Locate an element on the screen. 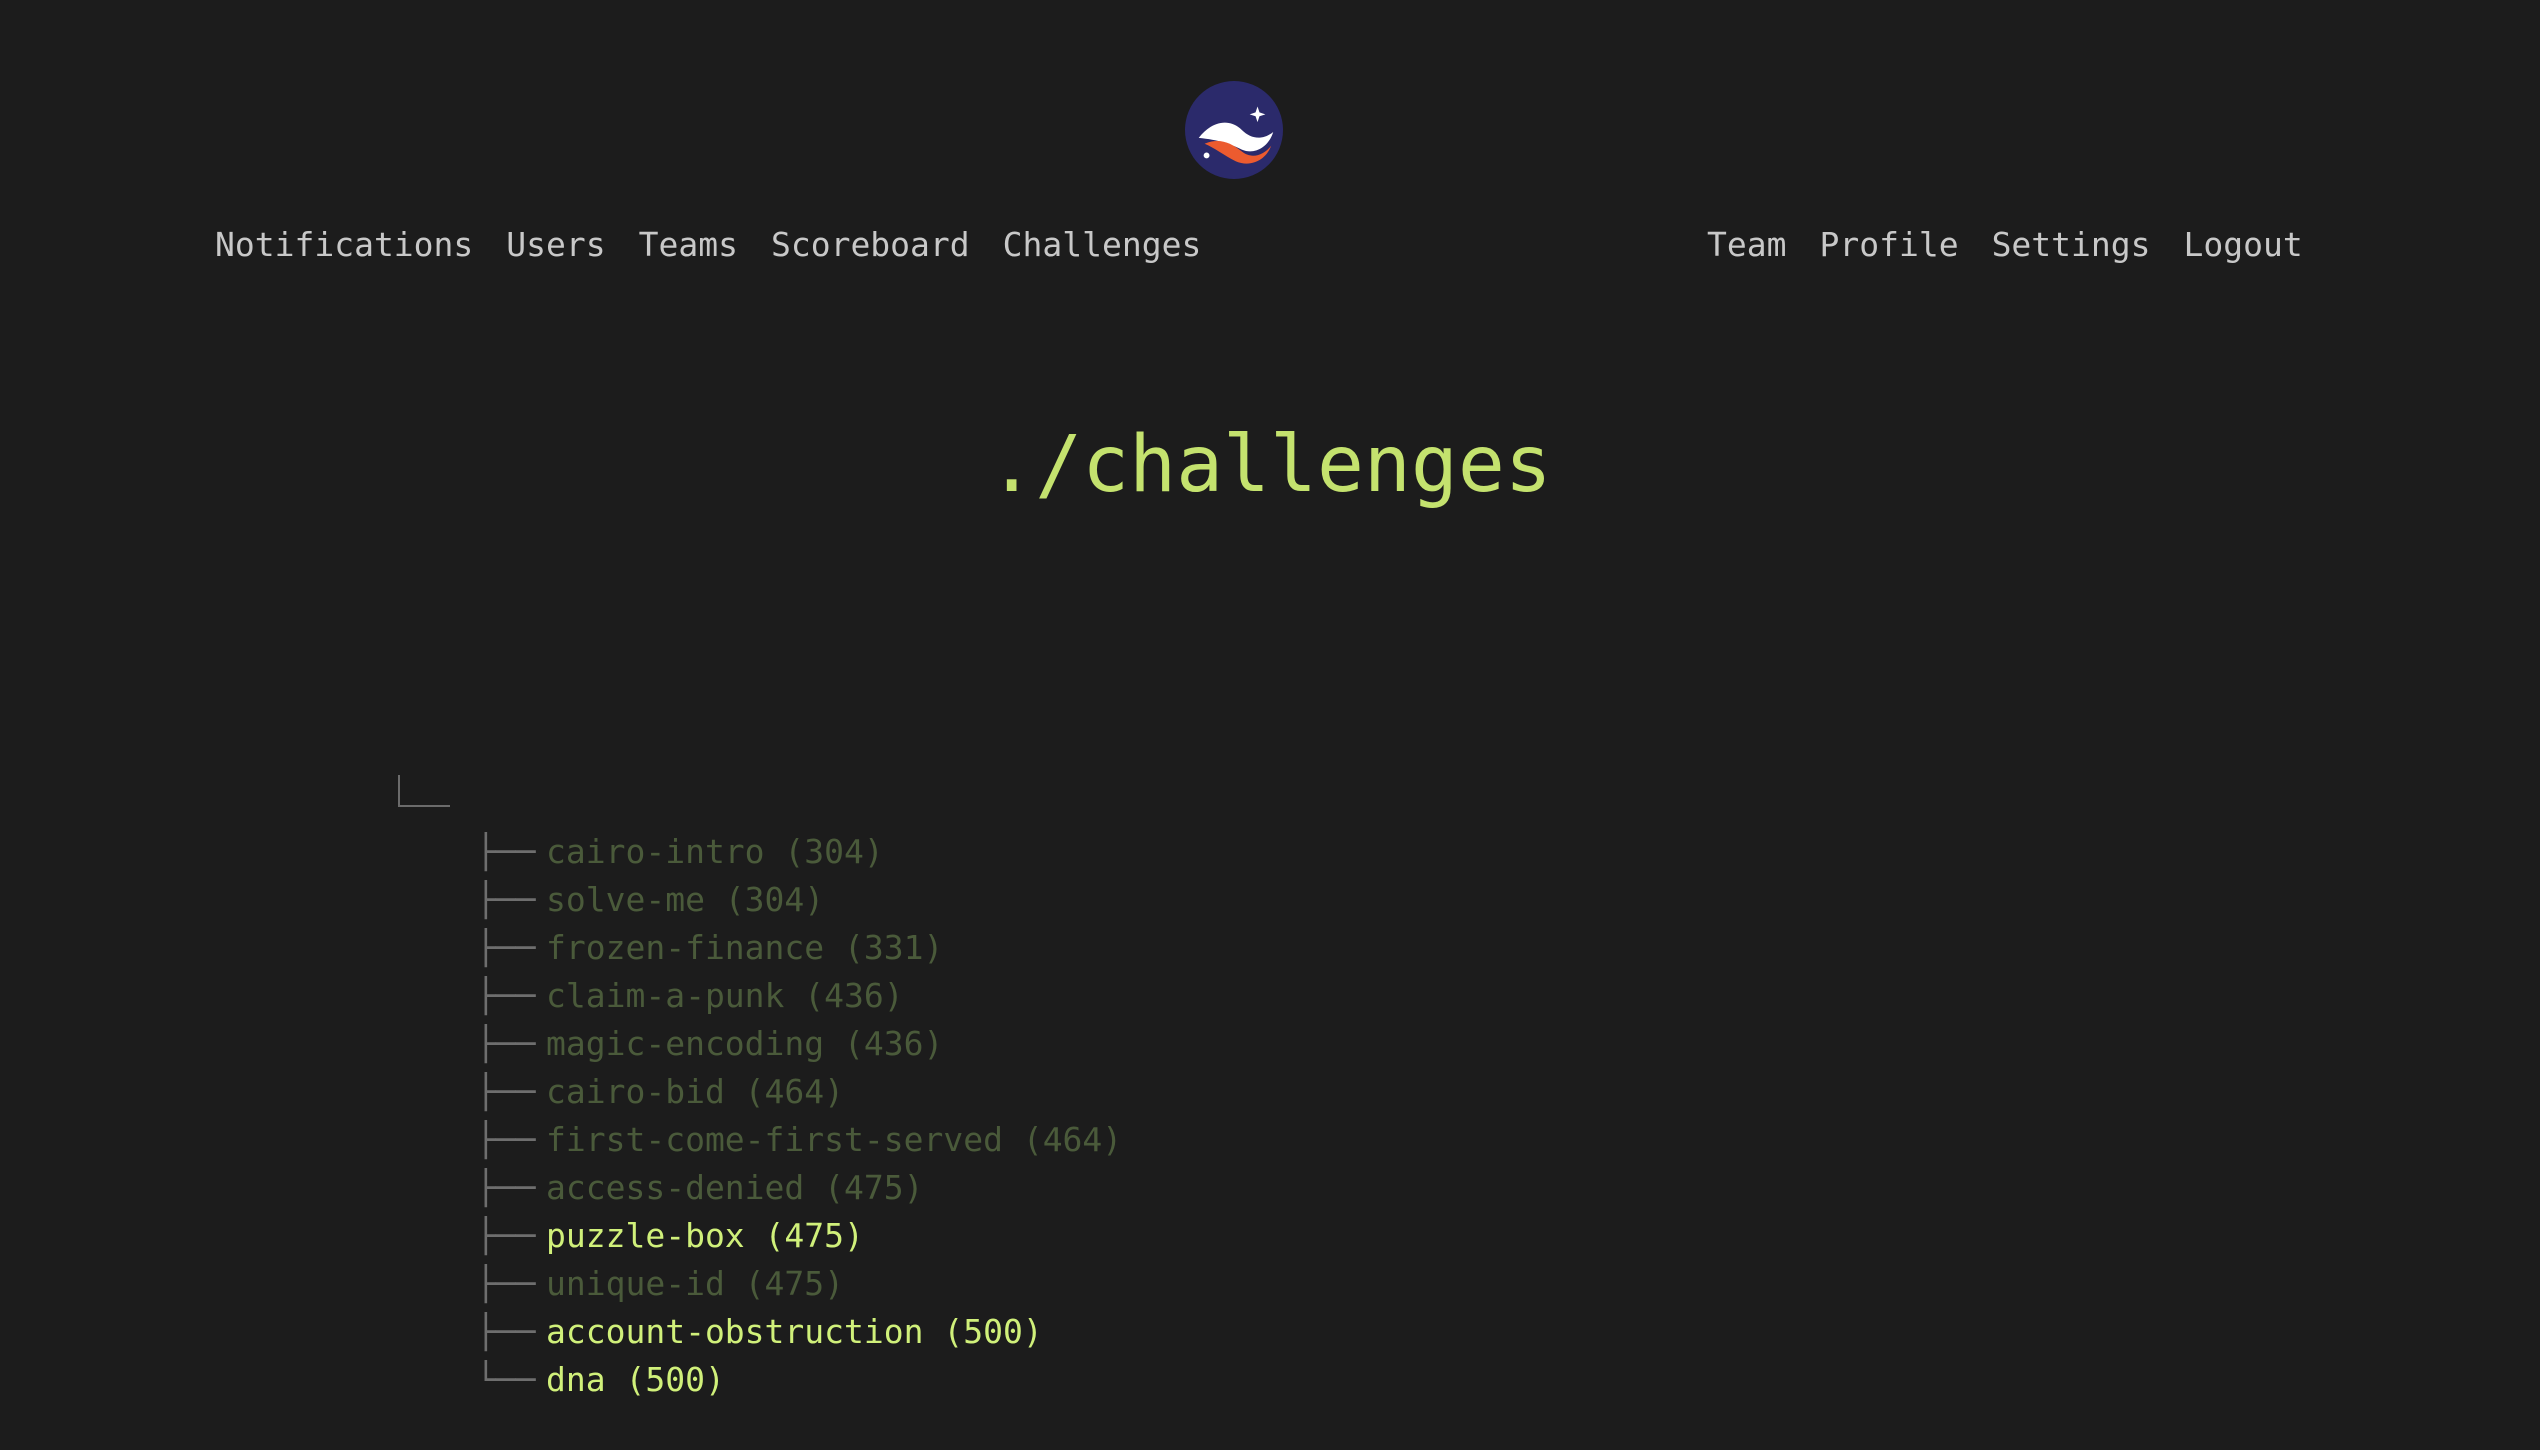  list-item: ├── account-obstruction (500) is located at coordinates (799, 1331).